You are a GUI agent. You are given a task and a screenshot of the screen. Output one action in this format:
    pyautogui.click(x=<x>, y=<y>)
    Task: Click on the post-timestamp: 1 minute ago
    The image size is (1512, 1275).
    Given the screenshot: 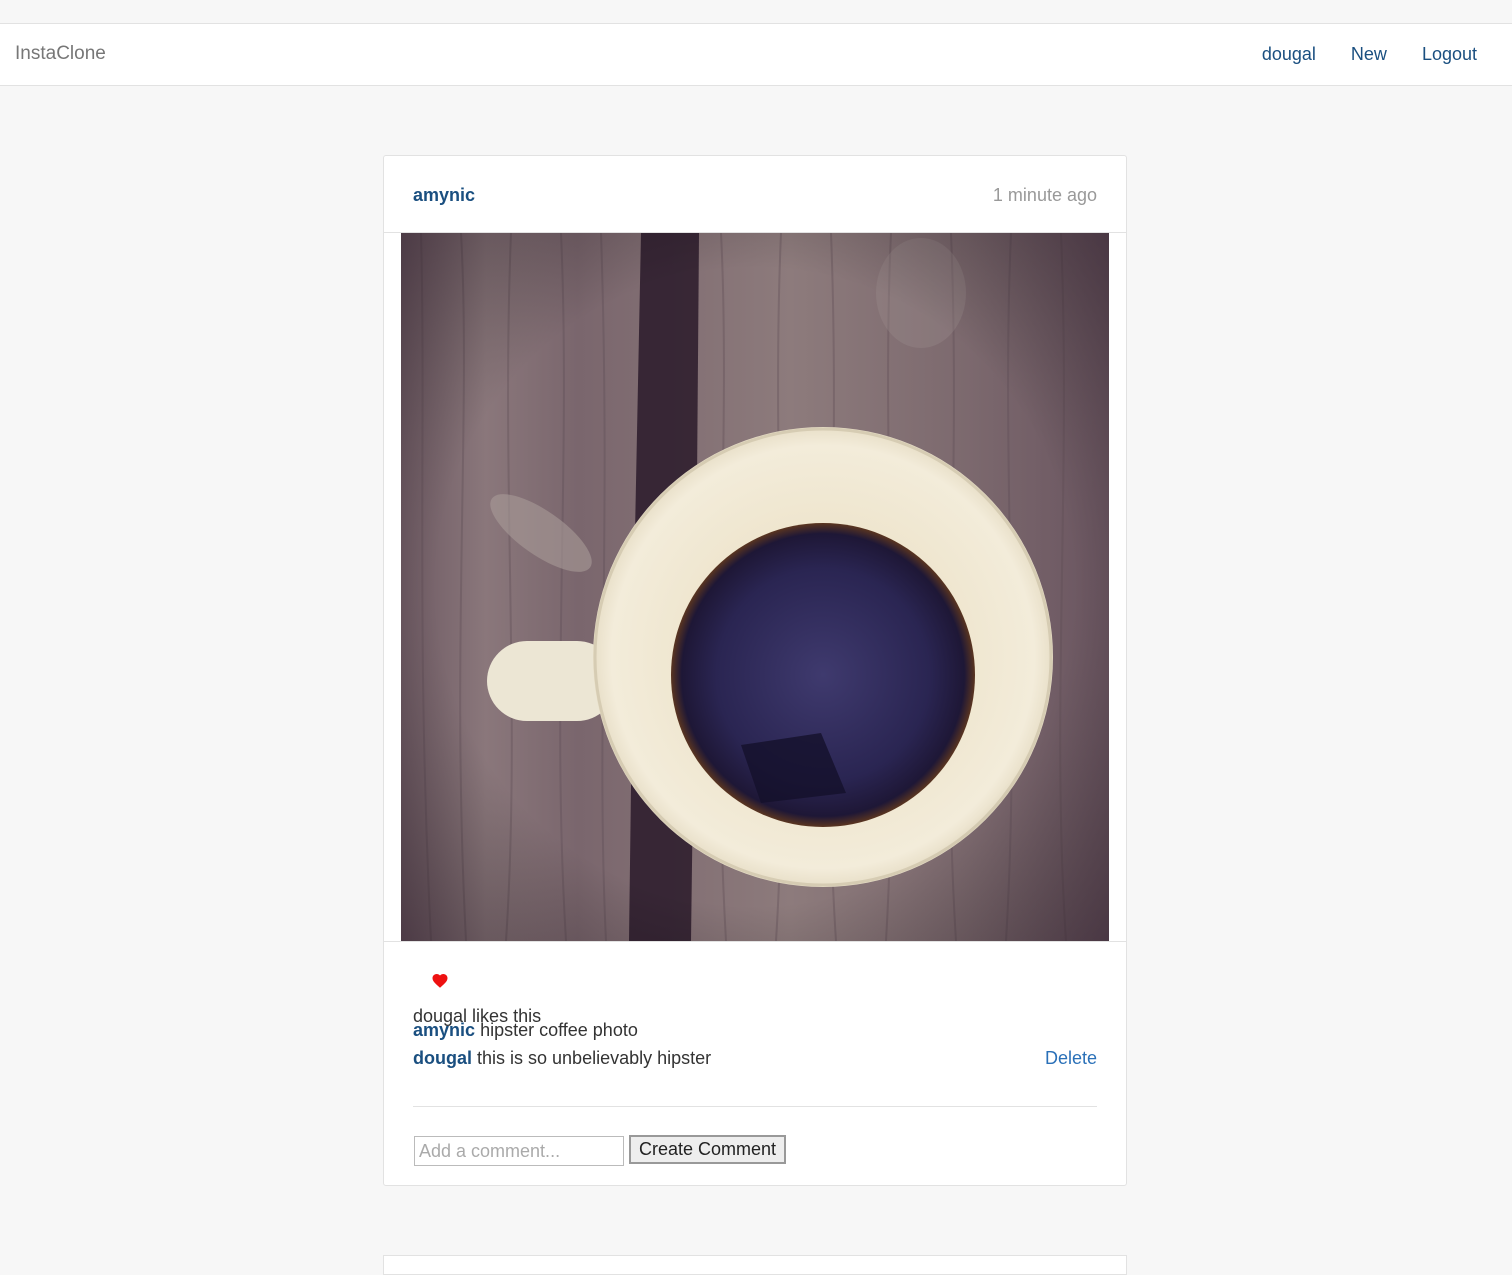 What is the action you would take?
    pyautogui.click(x=1044, y=195)
    